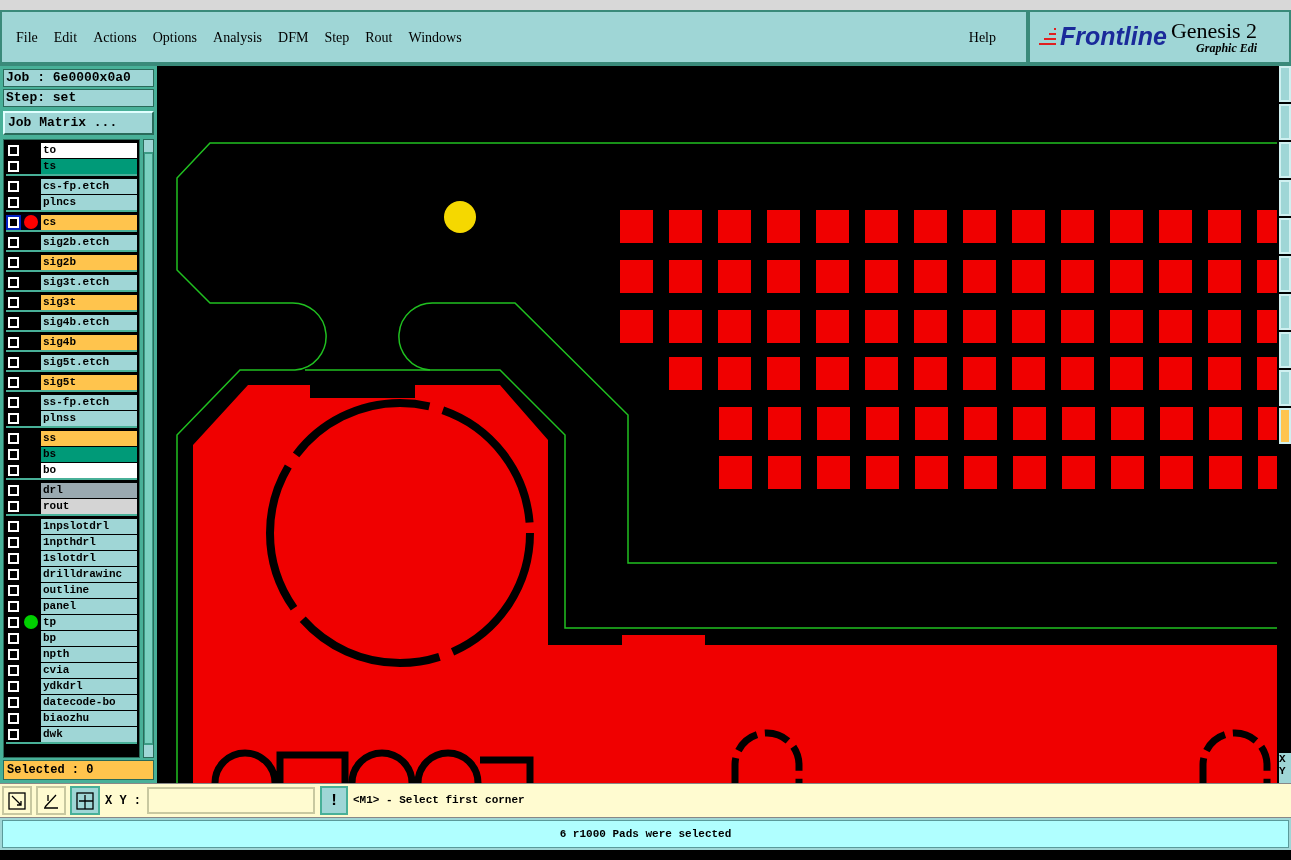 The height and width of the screenshot is (860, 1291). I want to click on layer-name: outline, so click(89, 590).